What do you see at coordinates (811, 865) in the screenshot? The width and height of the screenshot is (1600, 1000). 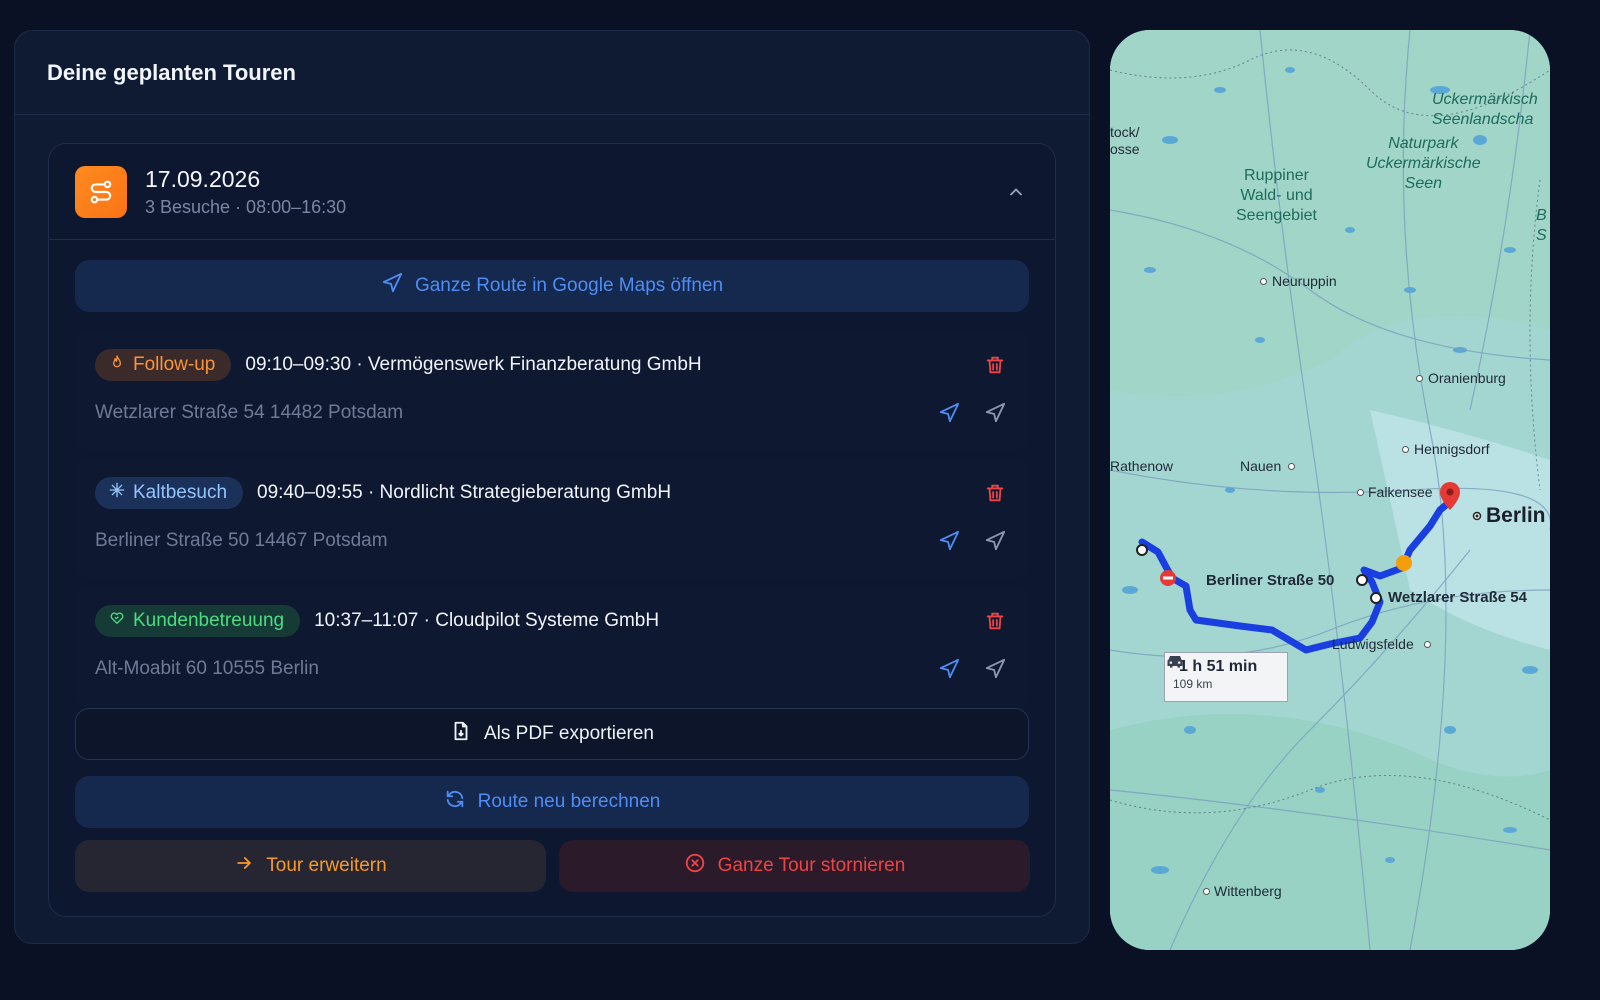 I see `cancel-tour-label: Ganze Tour stornieren` at bounding box center [811, 865].